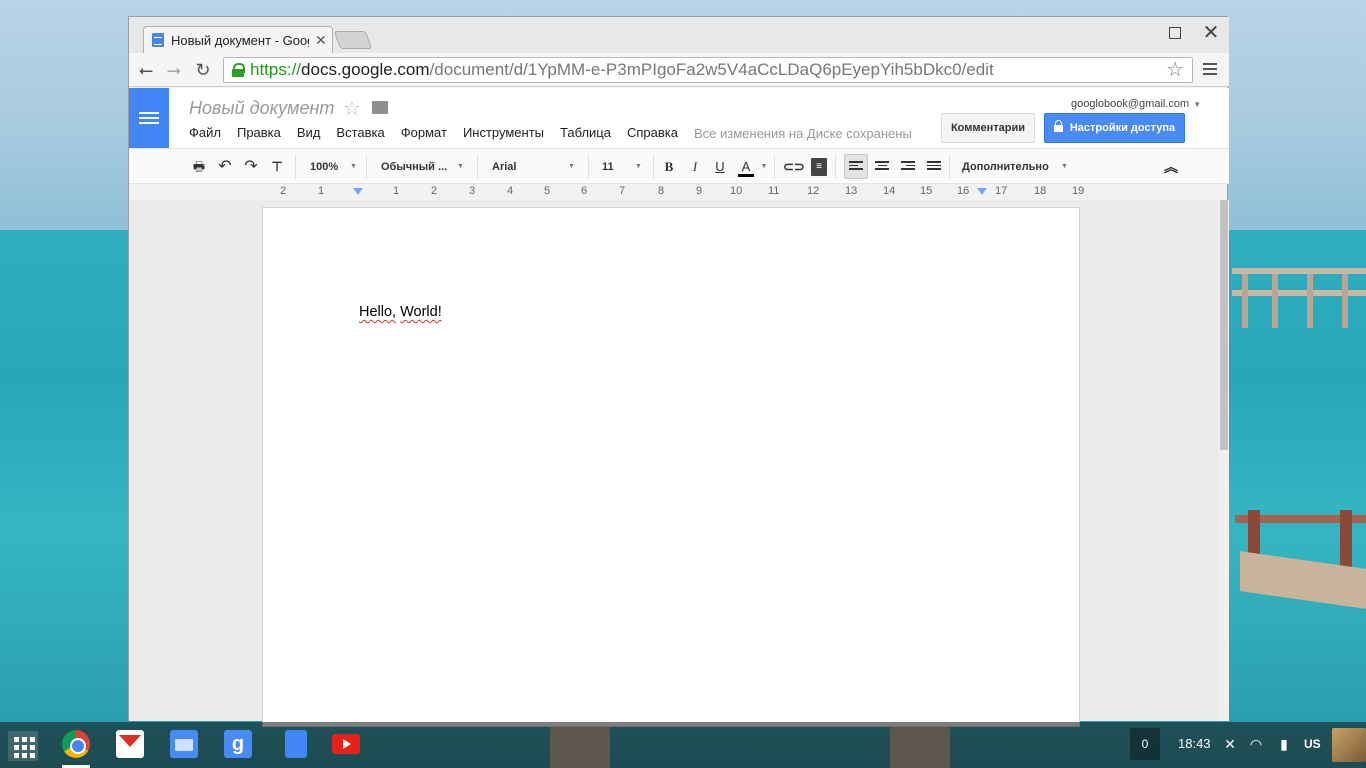 This screenshot has height=768, width=1366. What do you see at coordinates (277, 167) in the screenshot?
I see `paint-format-icon: ⊤` at bounding box center [277, 167].